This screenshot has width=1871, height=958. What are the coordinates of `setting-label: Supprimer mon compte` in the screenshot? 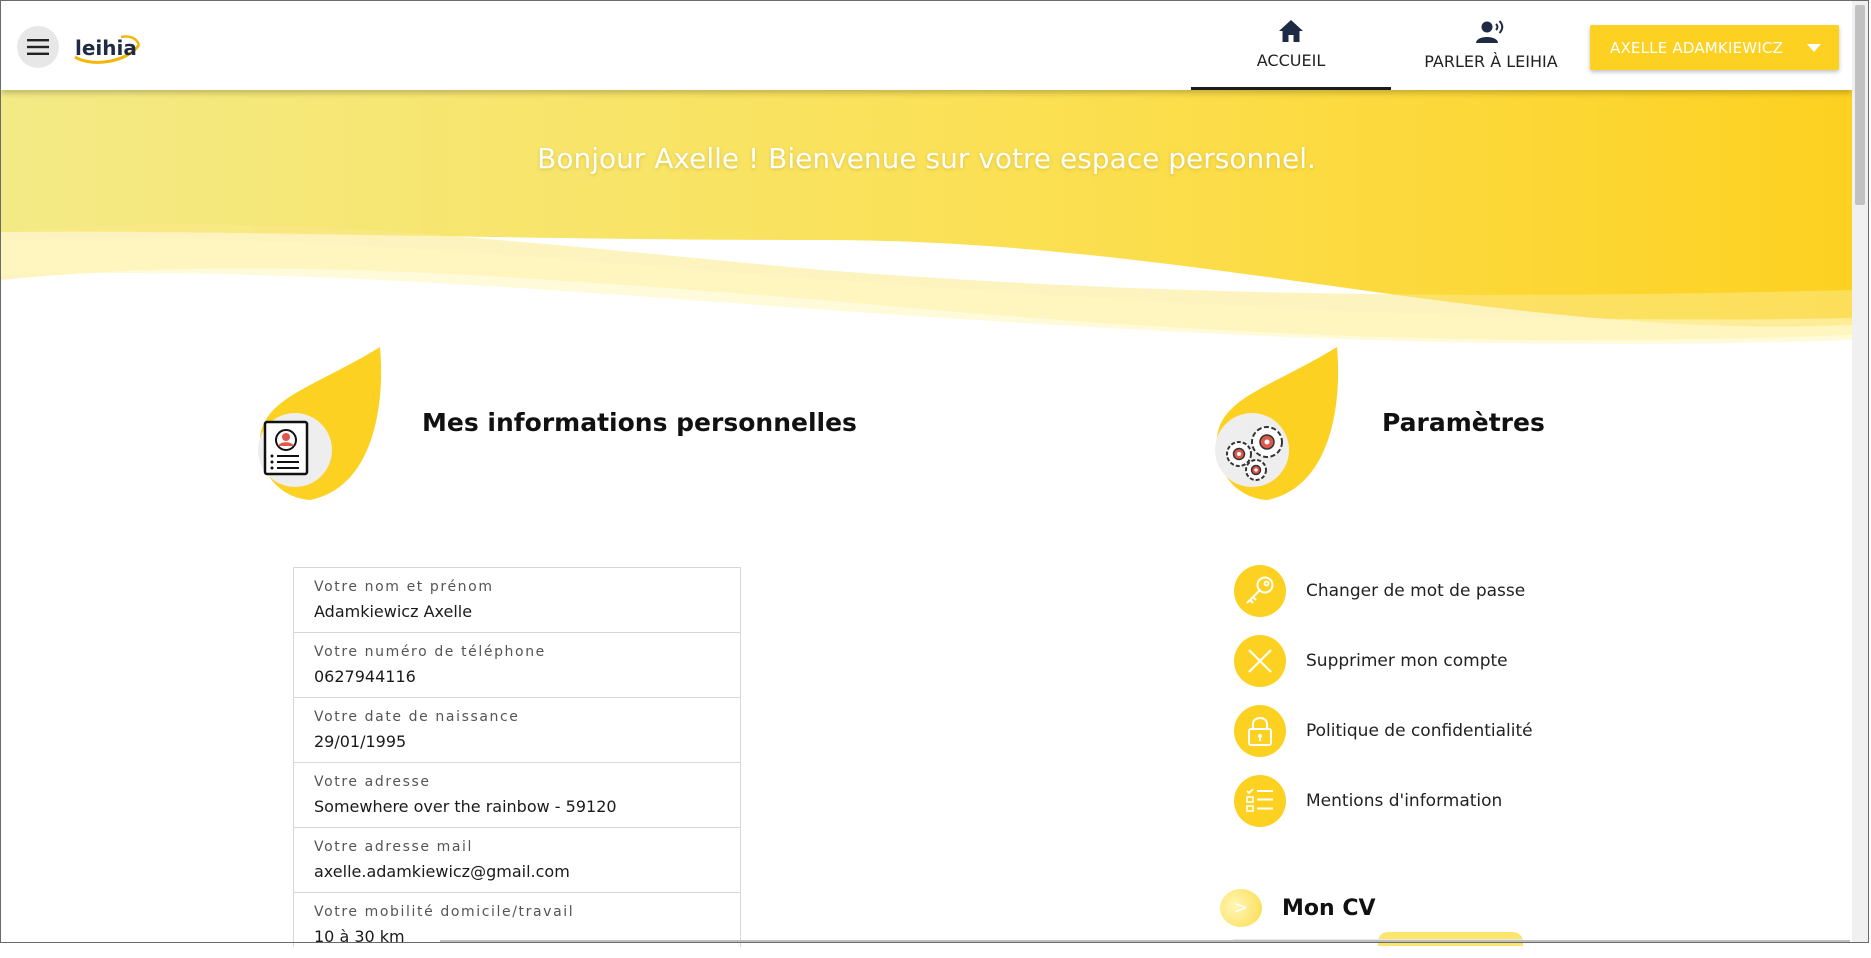 It's located at (1407, 661).